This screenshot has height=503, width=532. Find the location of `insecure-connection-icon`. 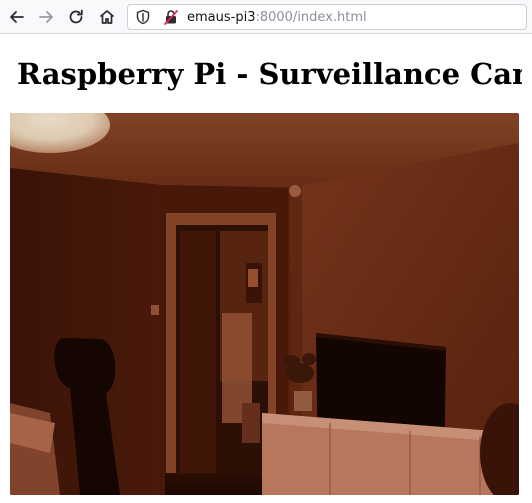

insecure-connection-icon is located at coordinates (171, 17).